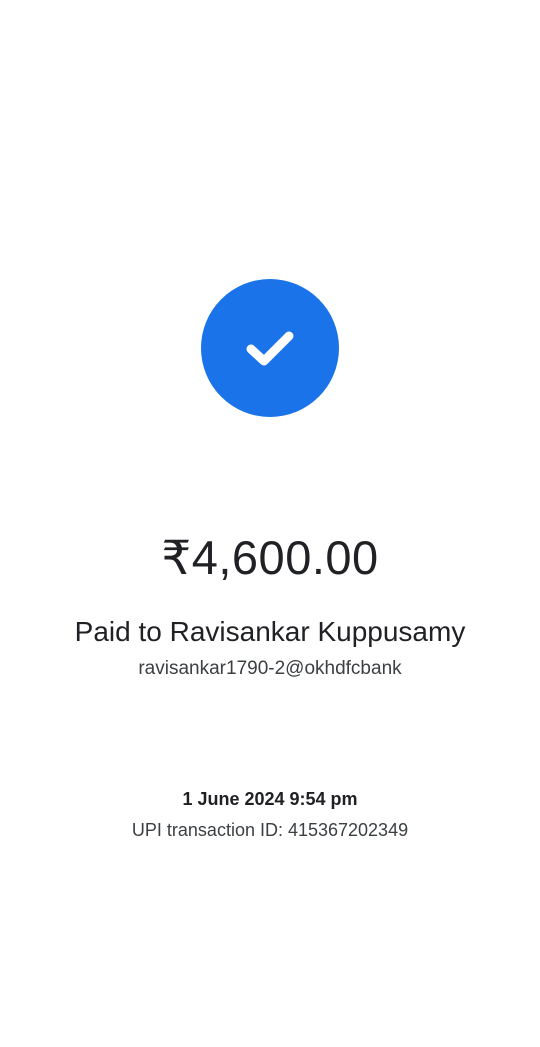 This screenshot has height=1047, width=540. Describe the element at coordinates (270, 631) in the screenshot. I see `payee-name: Paid to Ravisankar Kuppusamy` at that location.